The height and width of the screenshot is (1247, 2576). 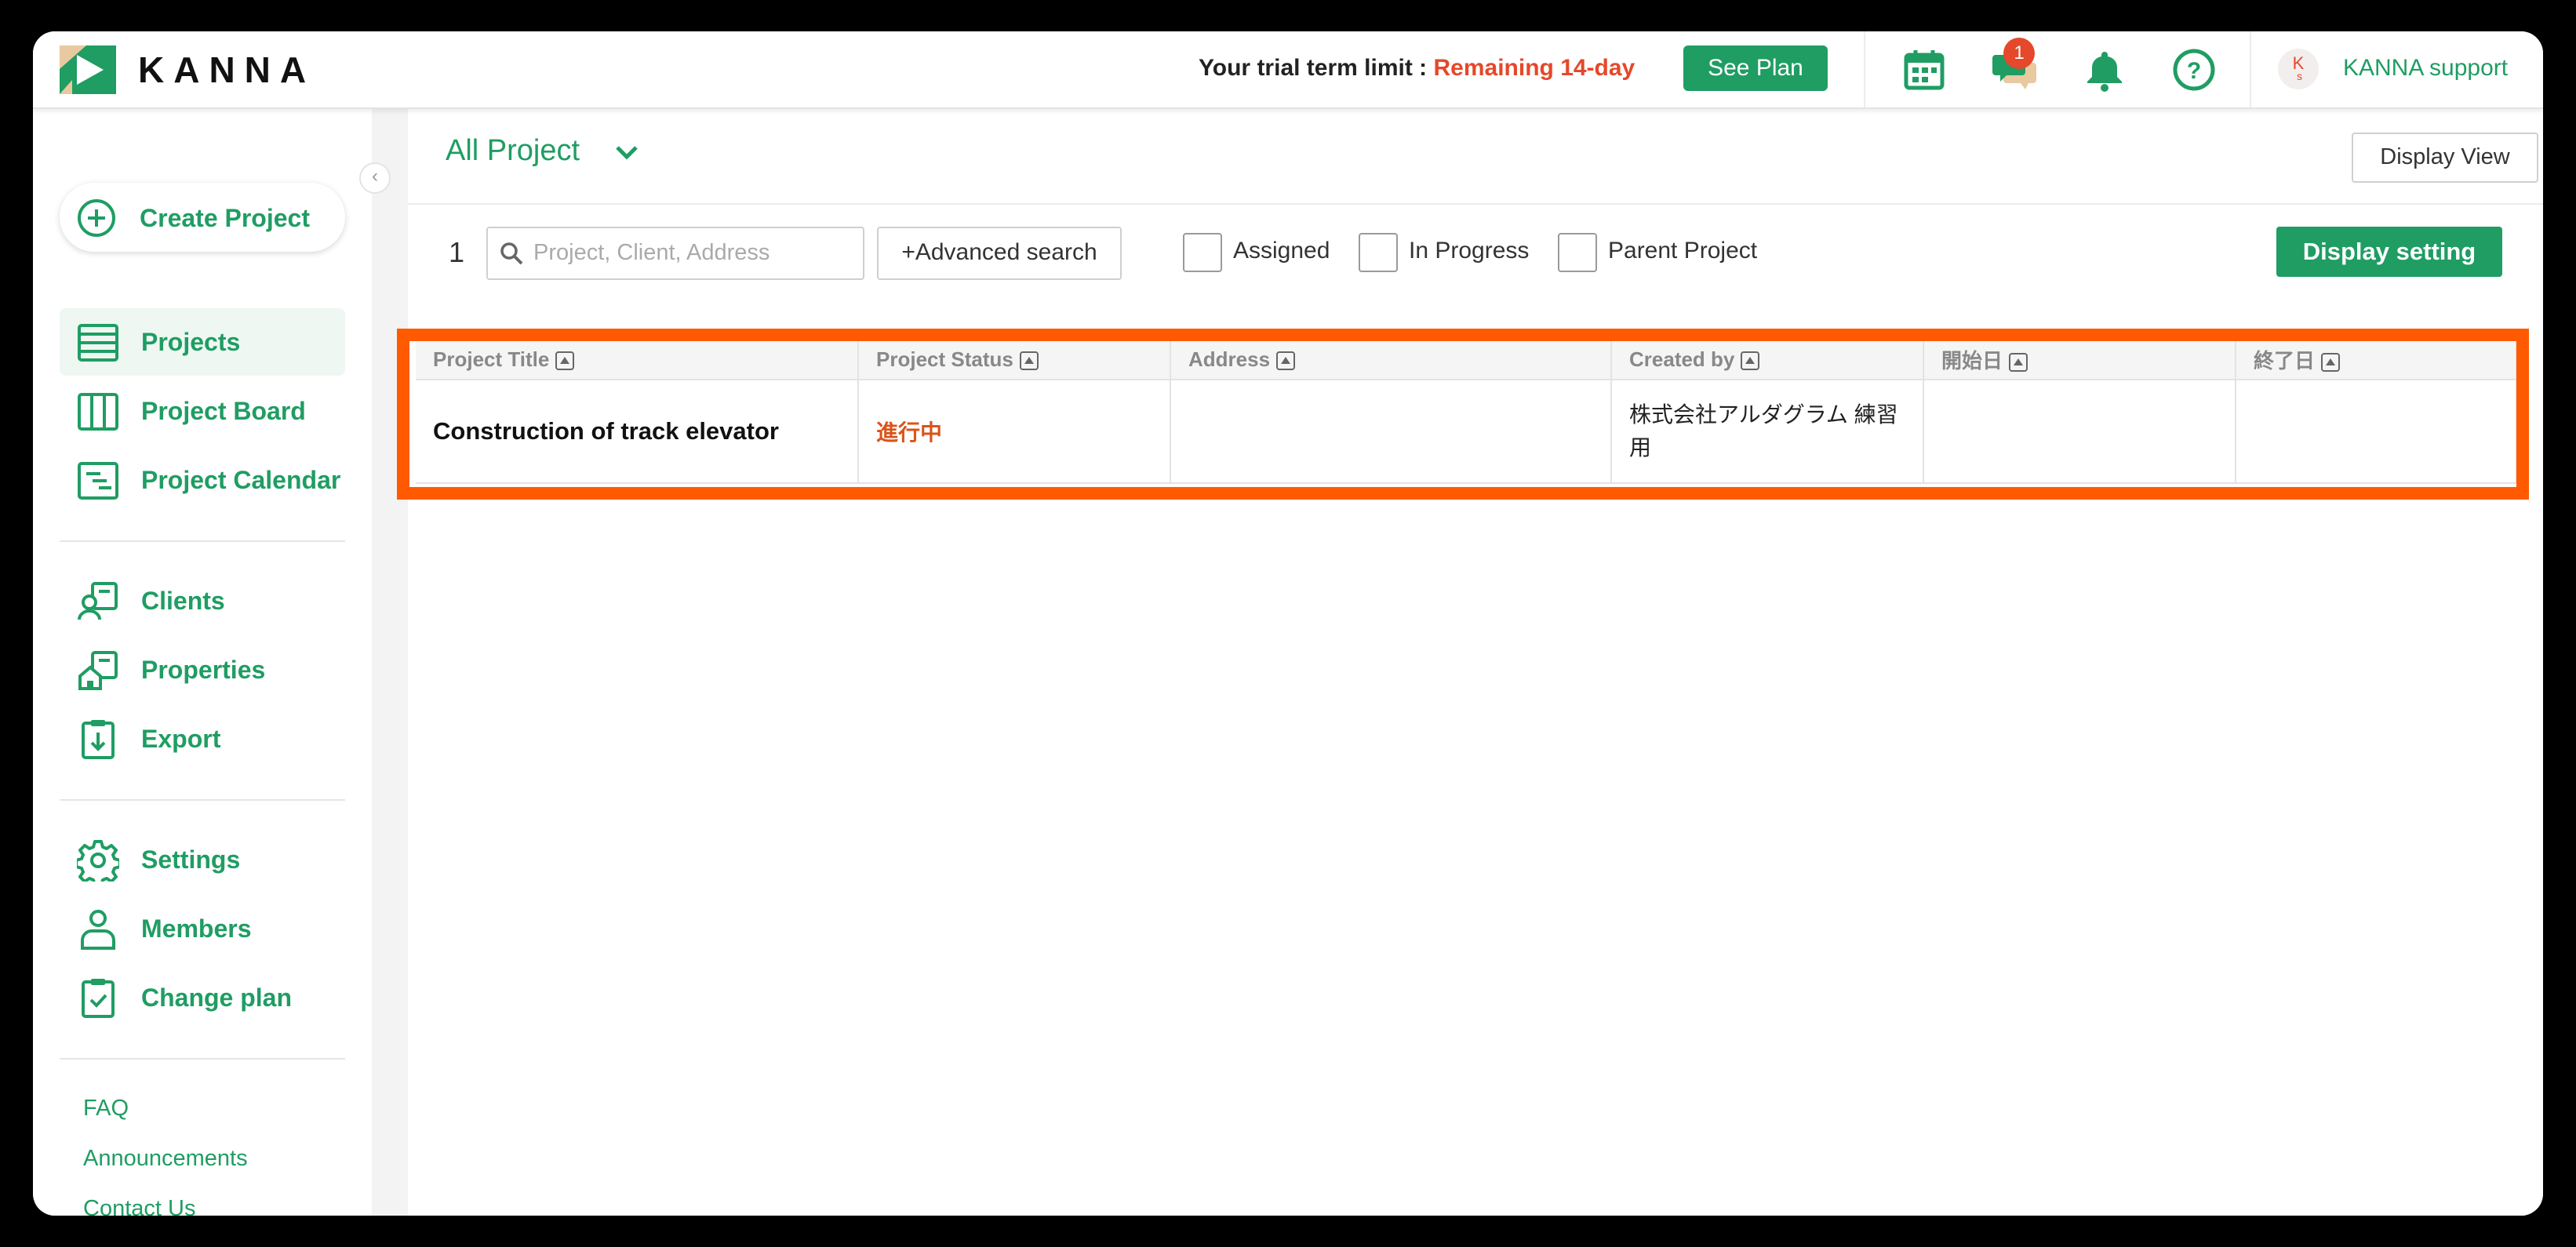 What do you see at coordinates (1577, 252) in the screenshot?
I see `parent-project-checkbox` at bounding box center [1577, 252].